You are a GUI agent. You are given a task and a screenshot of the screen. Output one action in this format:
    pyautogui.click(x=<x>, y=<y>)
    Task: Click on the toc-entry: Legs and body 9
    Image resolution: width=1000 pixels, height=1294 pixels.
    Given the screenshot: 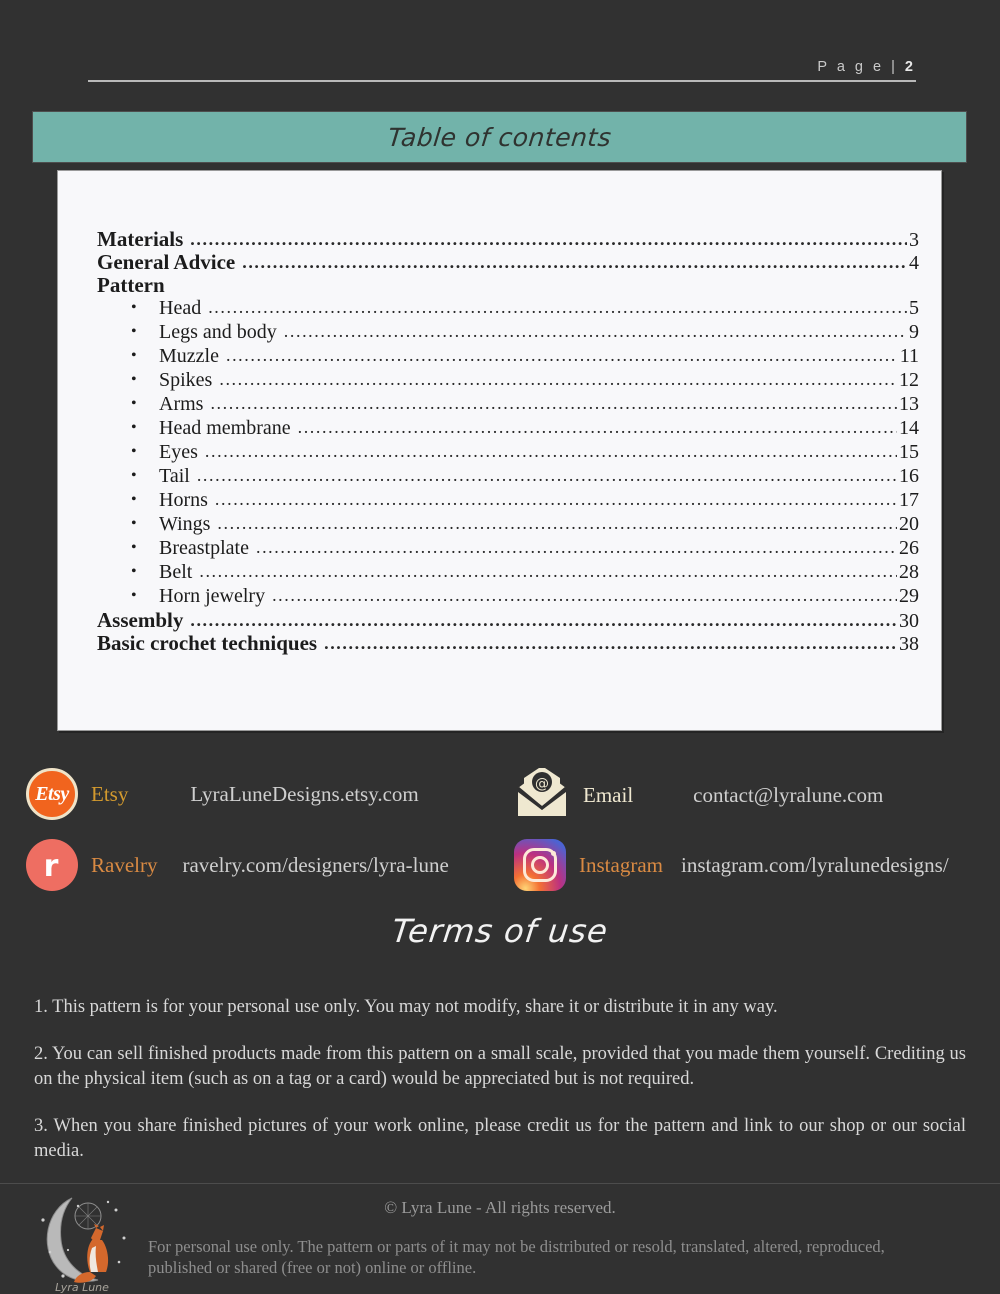 What is the action you would take?
    pyautogui.click(x=525, y=334)
    